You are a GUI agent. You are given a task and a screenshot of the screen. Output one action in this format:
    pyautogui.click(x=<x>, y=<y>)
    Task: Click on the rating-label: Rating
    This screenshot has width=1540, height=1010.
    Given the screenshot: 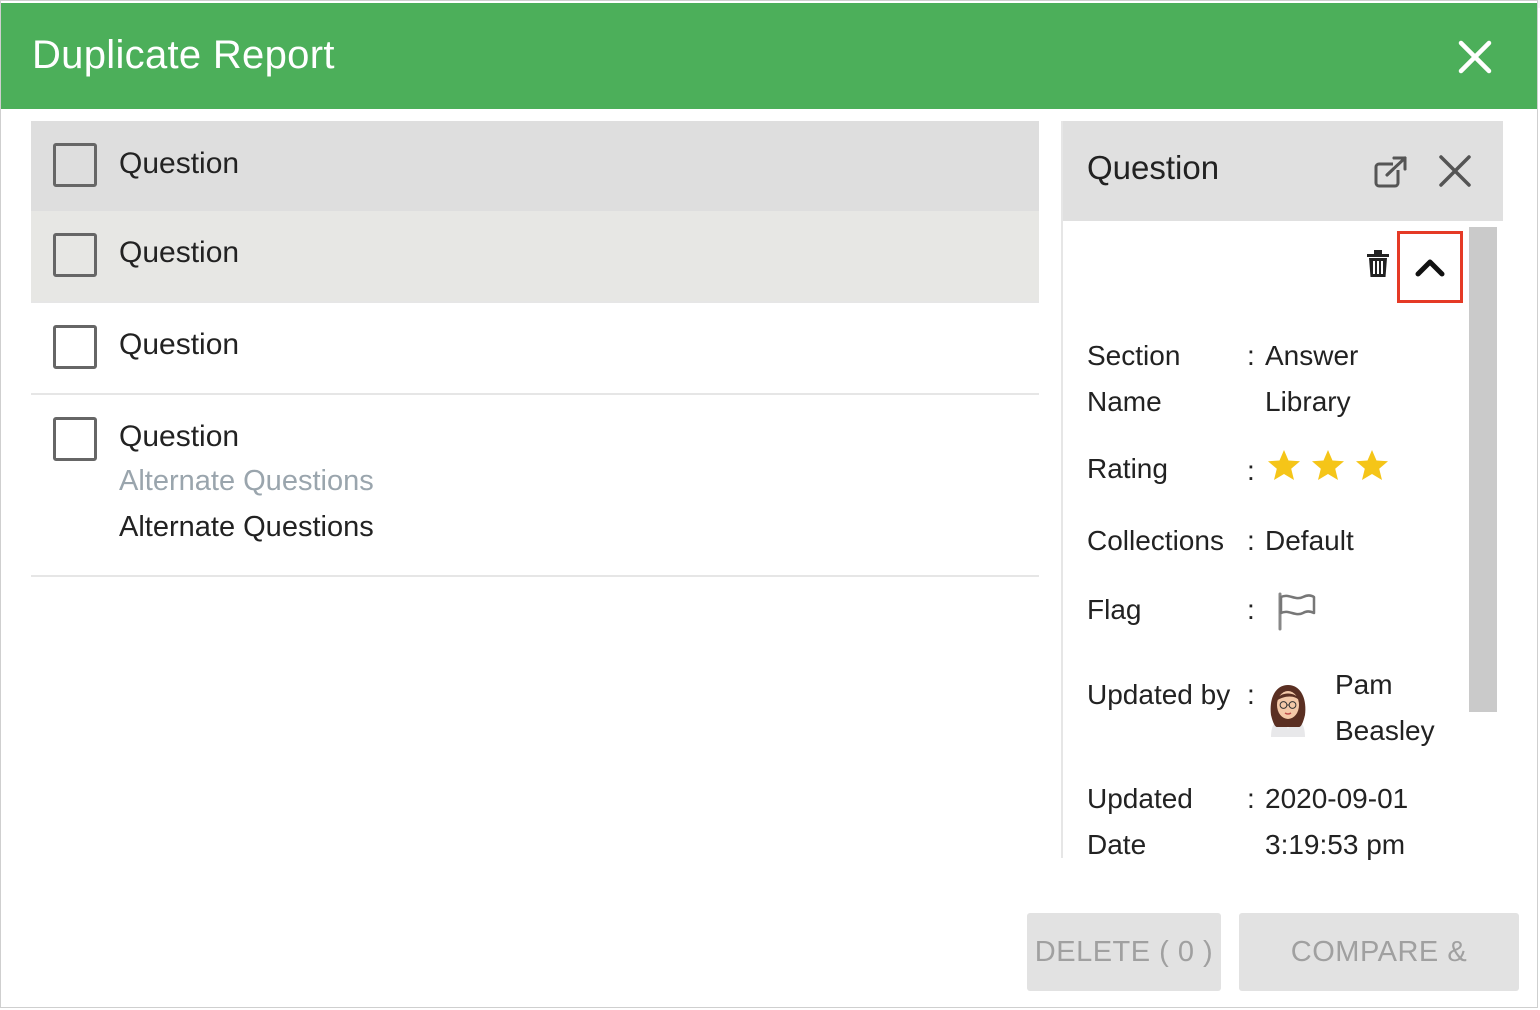 What is the action you would take?
    pyautogui.click(x=1127, y=468)
    